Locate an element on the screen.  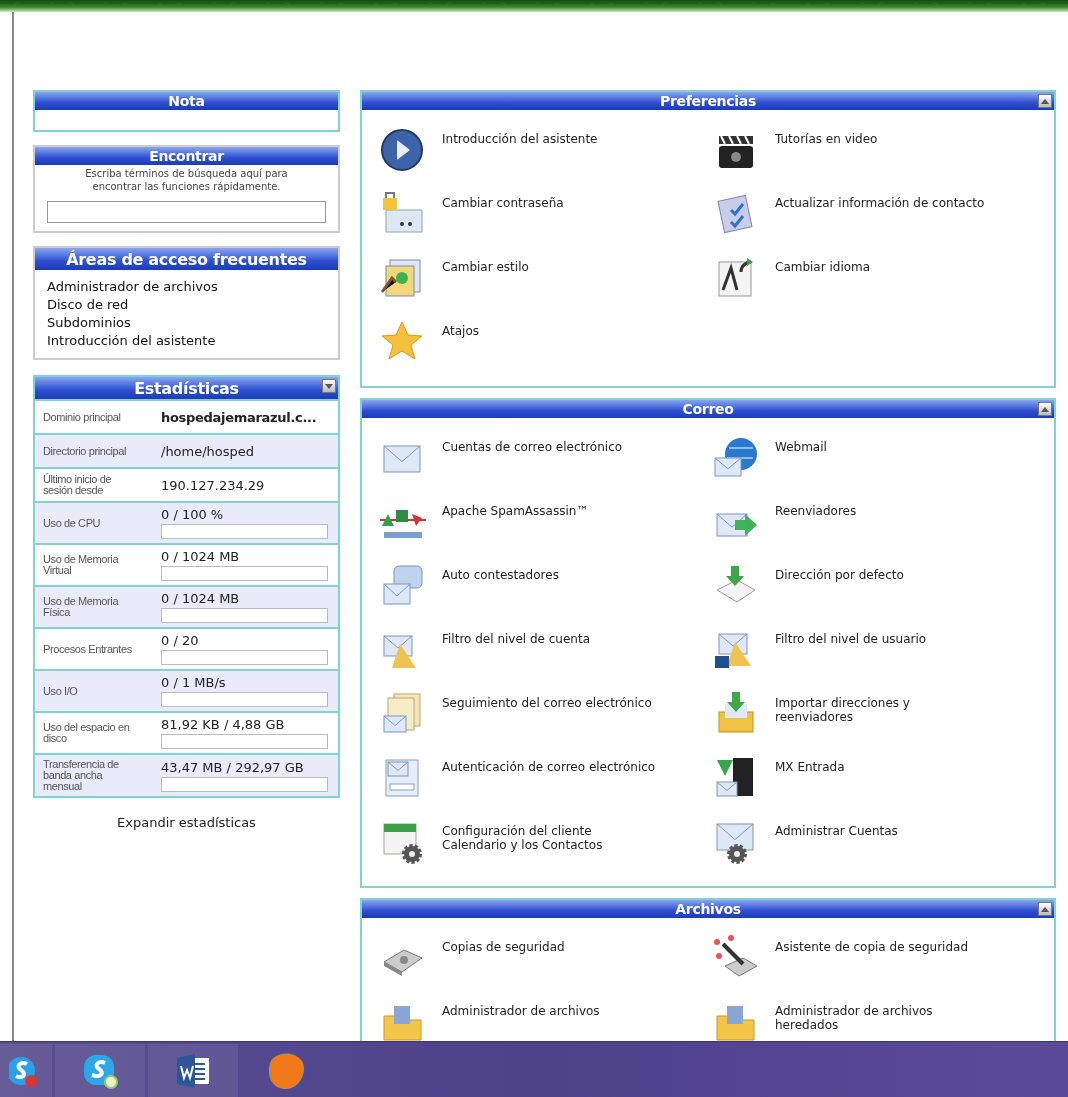
panel-title: Áreas de acceso frecuentes is located at coordinates (186, 259).